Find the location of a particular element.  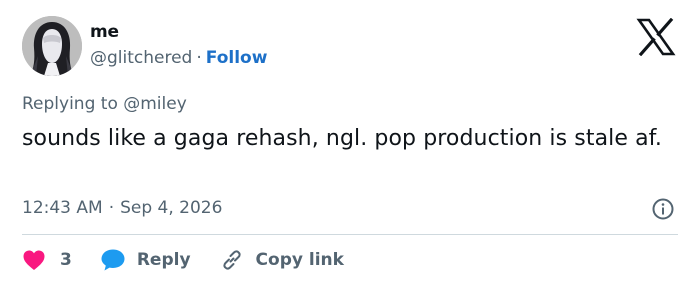

action-bar: 3 Reply Copy link is located at coordinates (183, 260).